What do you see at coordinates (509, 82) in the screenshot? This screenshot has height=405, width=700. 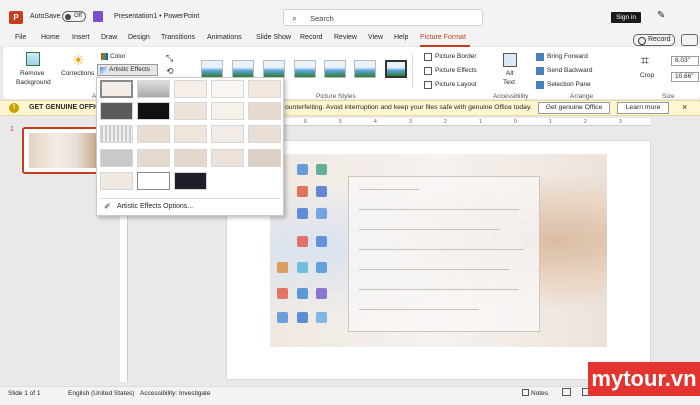 I see `alt-text-label-2: Text` at bounding box center [509, 82].